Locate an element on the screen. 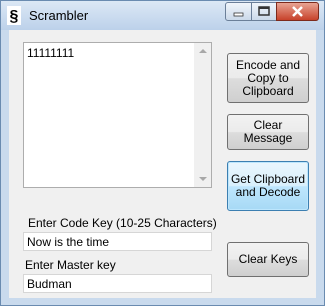 The width and height of the screenshot is (325, 306). title-bar: § Scrambler is located at coordinates (162, 15).